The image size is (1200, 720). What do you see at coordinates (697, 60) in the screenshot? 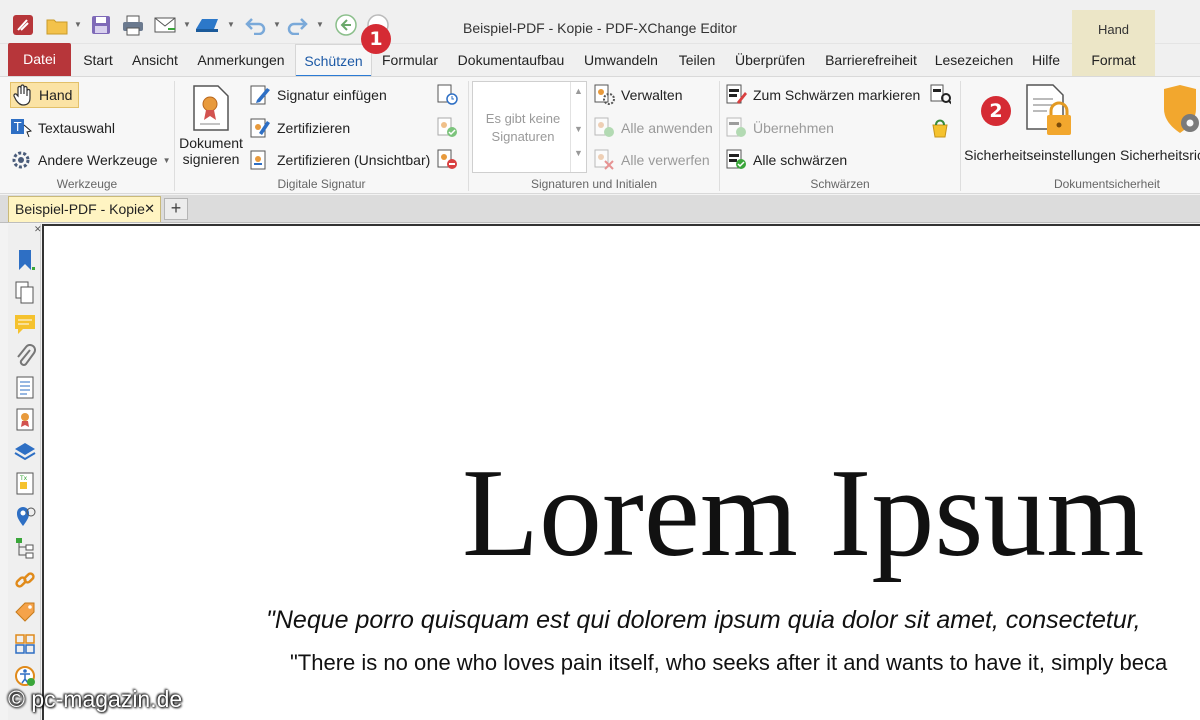
I see `tab-teilen: Teilen` at bounding box center [697, 60].